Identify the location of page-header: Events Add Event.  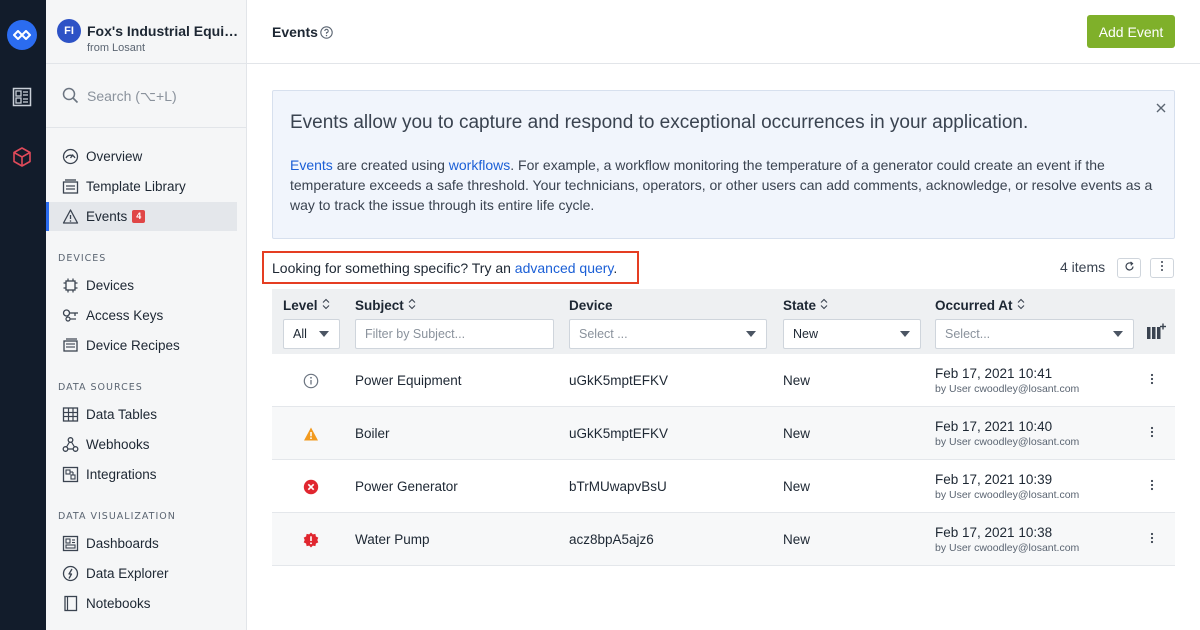
(723, 32).